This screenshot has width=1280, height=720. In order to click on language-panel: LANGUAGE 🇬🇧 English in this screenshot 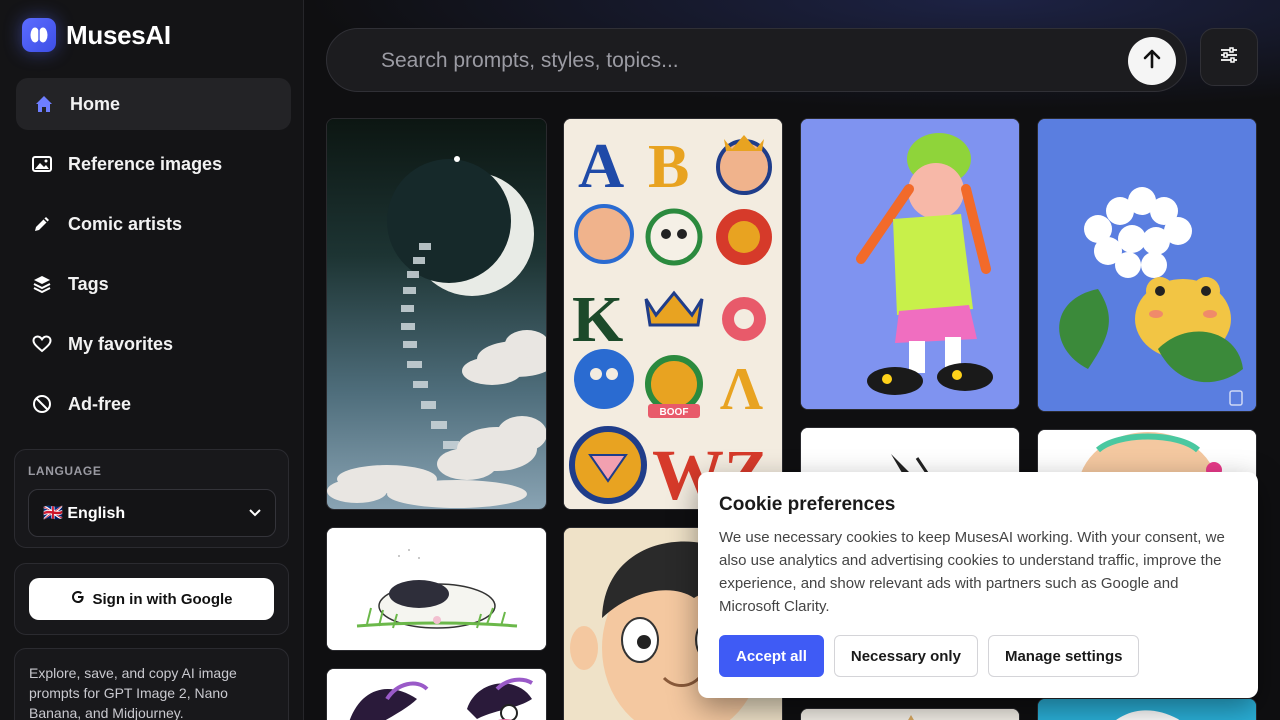, I will do `click(151, 498)`.